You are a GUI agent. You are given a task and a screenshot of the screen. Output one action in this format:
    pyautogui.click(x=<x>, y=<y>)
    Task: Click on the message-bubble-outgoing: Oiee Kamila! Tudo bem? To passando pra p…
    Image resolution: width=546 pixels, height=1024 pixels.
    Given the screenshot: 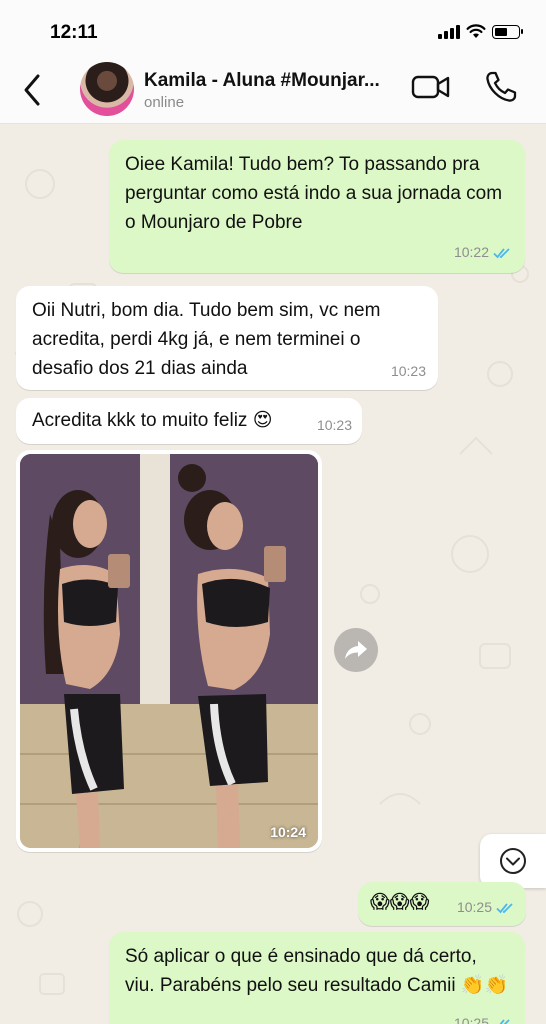 What is the action you would take?
    pyautogui.click(x=317, y=206)
    